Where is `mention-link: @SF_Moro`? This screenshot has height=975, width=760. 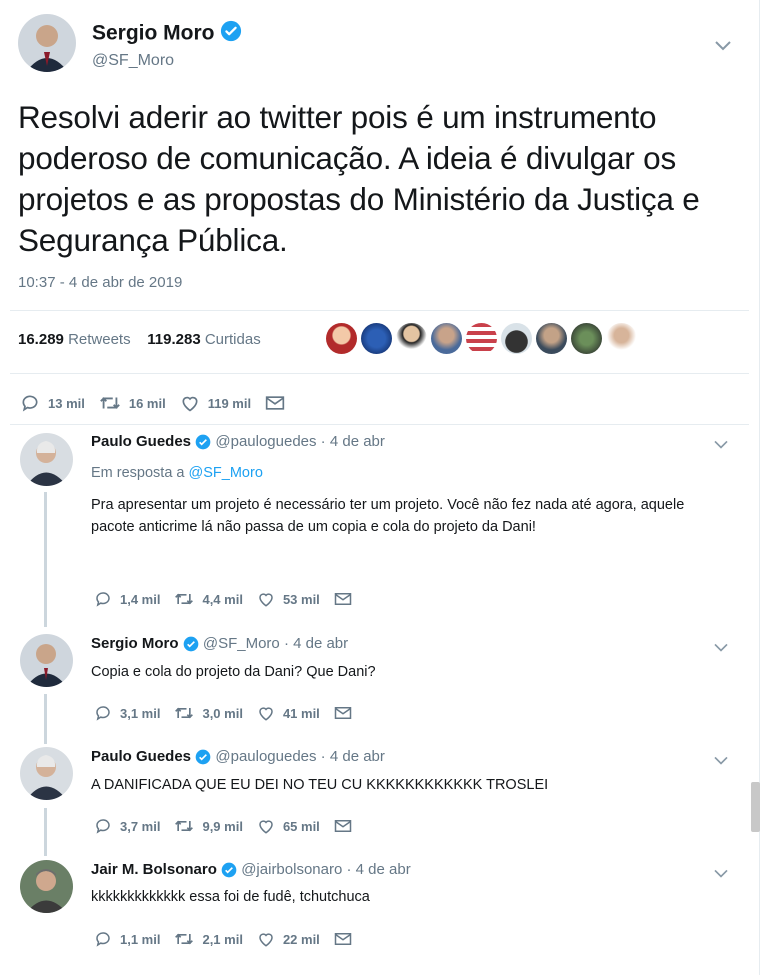
mention-link: @SF_Moro is located at coordinates (226, 473).